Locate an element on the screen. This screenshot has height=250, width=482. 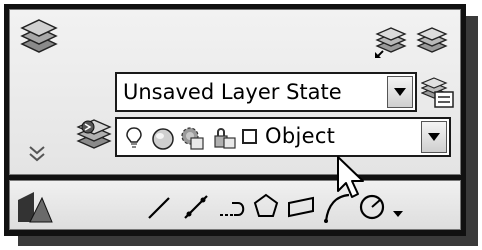
layer-state-combo: Unsaved Layer State is located at coordinates (266, 92).